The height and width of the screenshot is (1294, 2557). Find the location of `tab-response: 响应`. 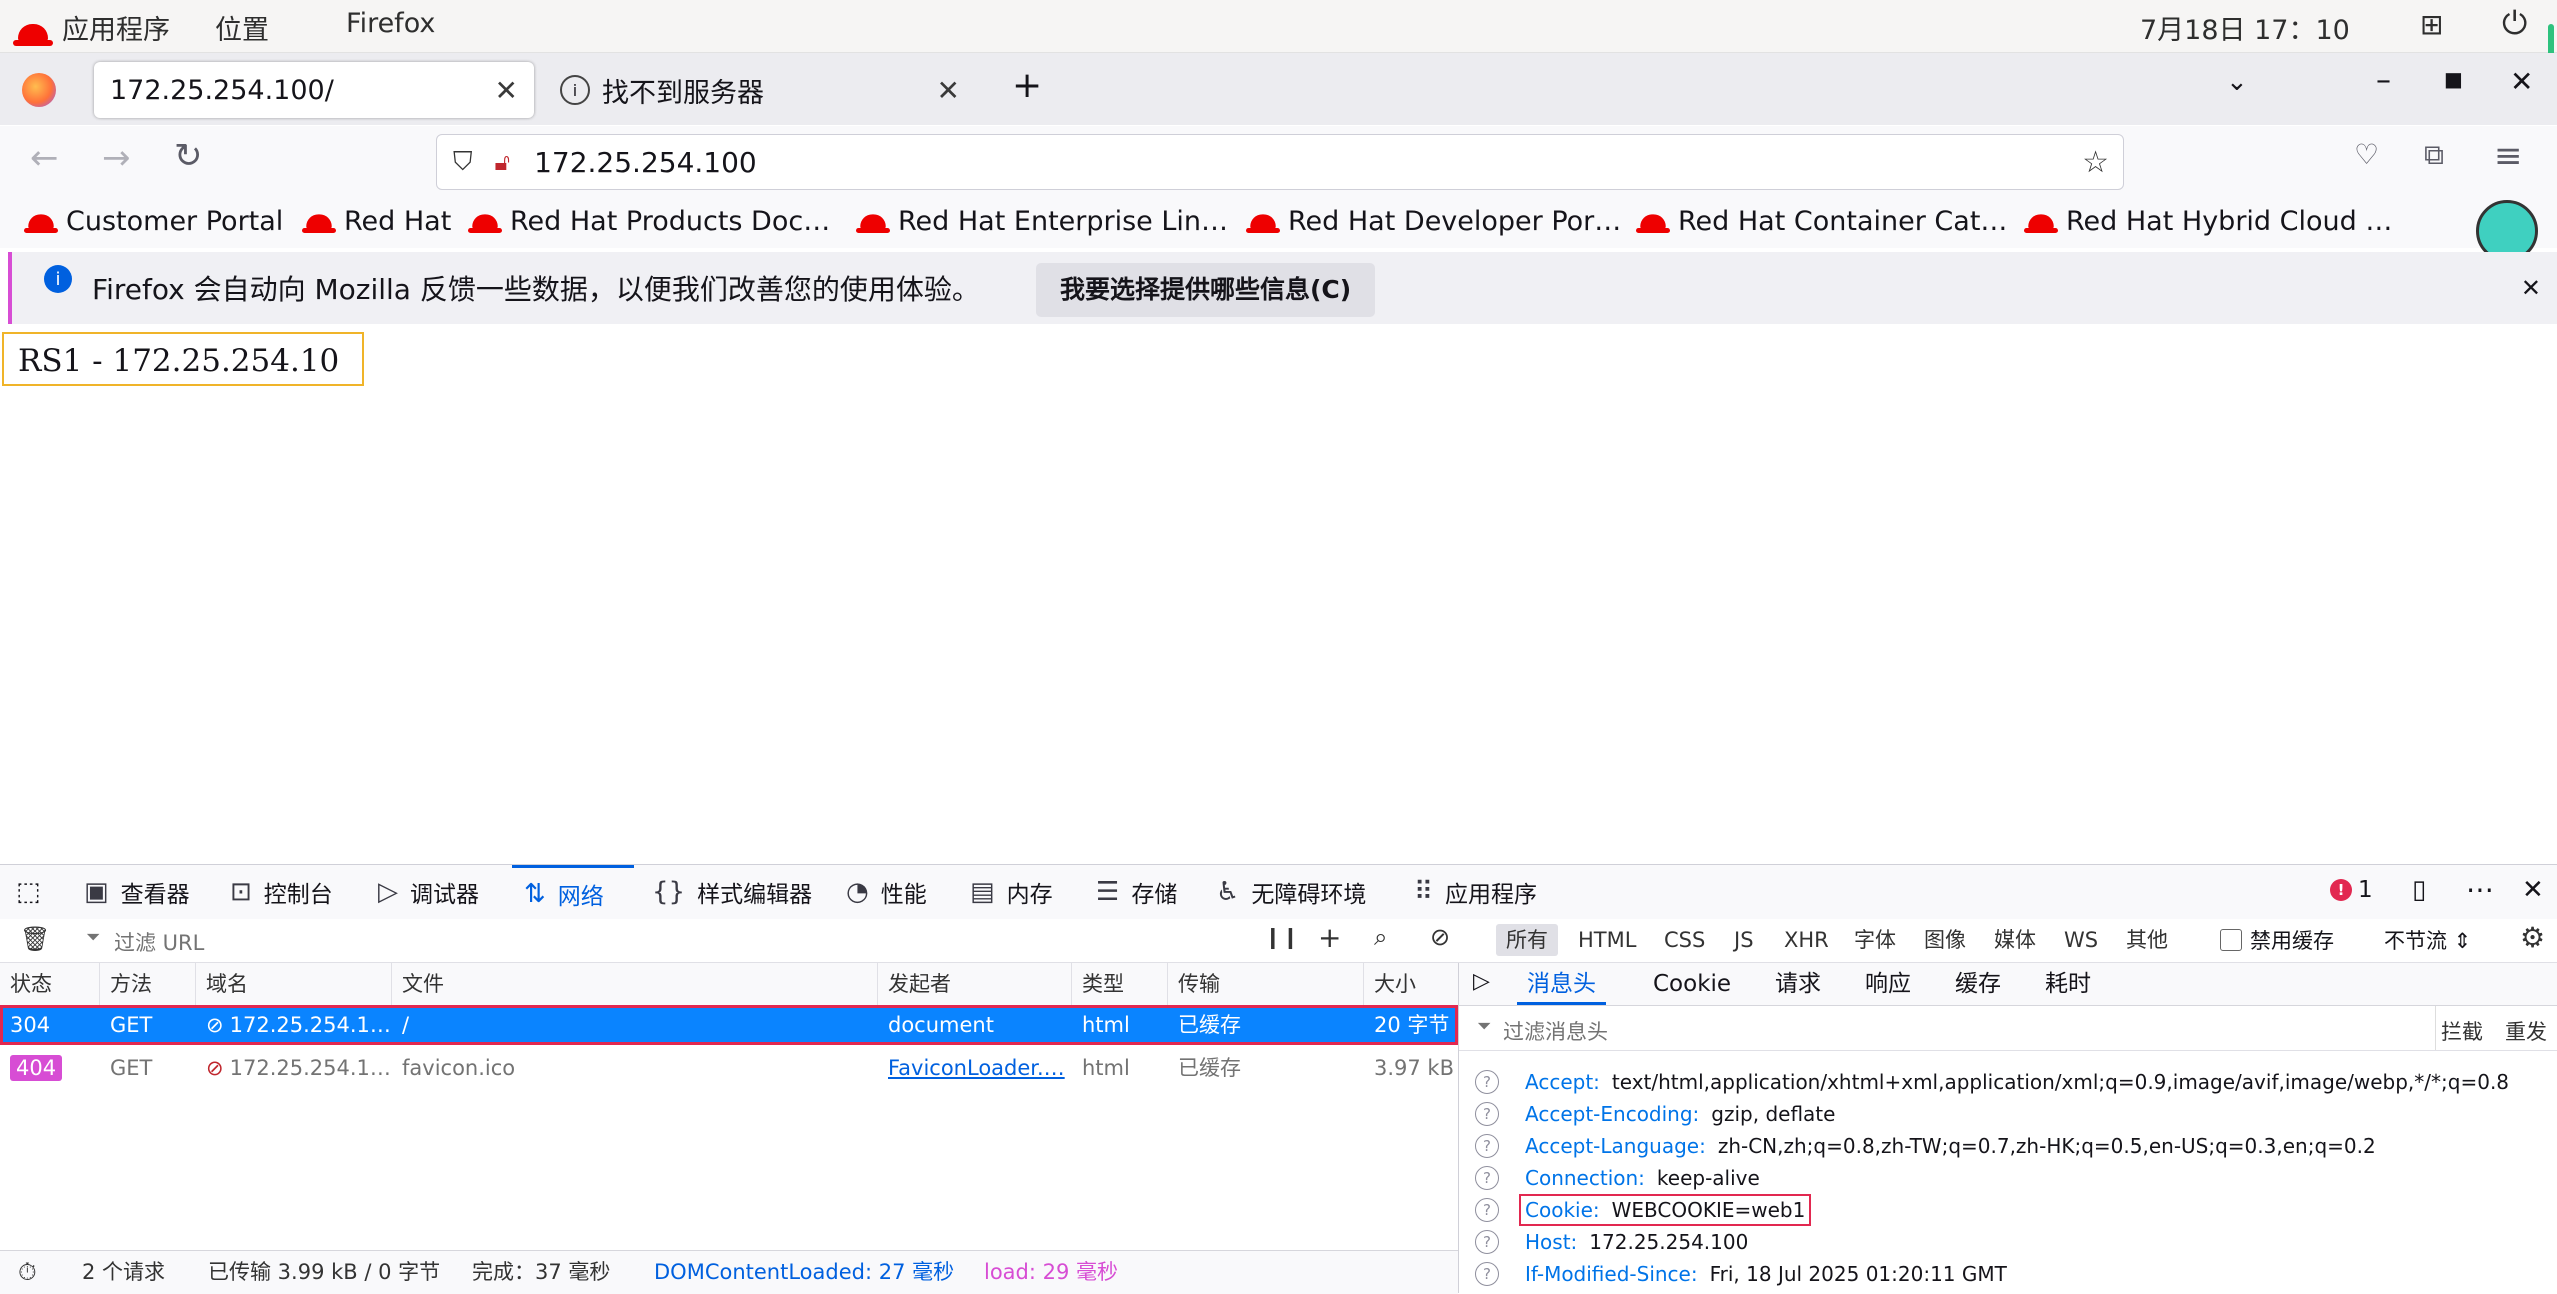

tab-response: 响应 is located at coordinates (1888, 984).